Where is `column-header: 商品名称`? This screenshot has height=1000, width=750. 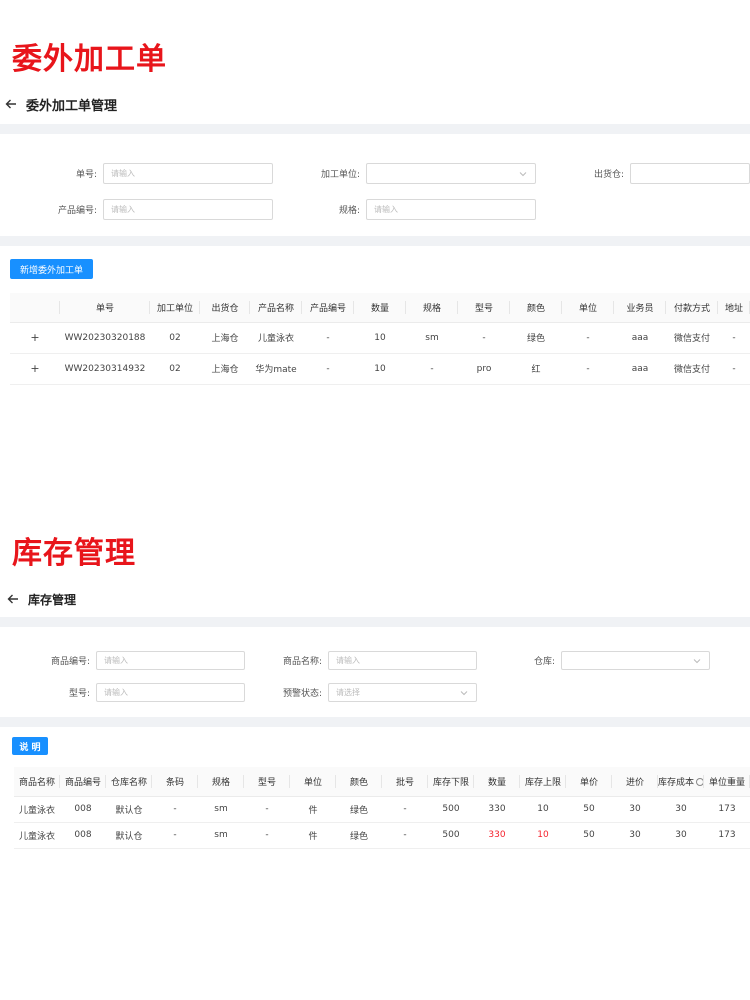
column-header: 商品名称 is located at coordinates (37, 782).